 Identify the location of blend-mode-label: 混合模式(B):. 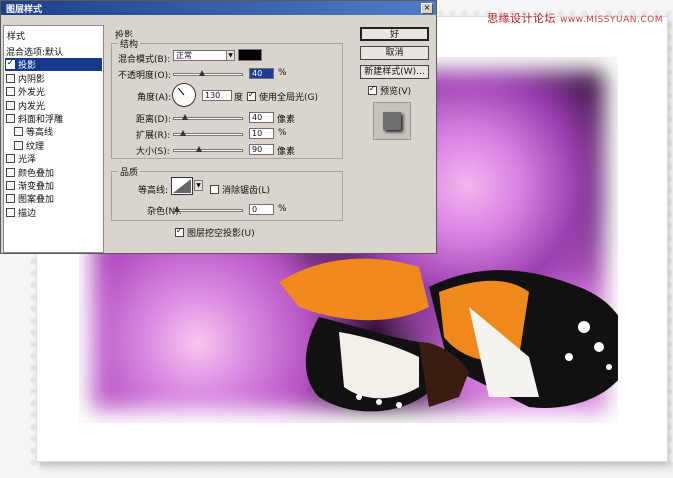
(144, 60).